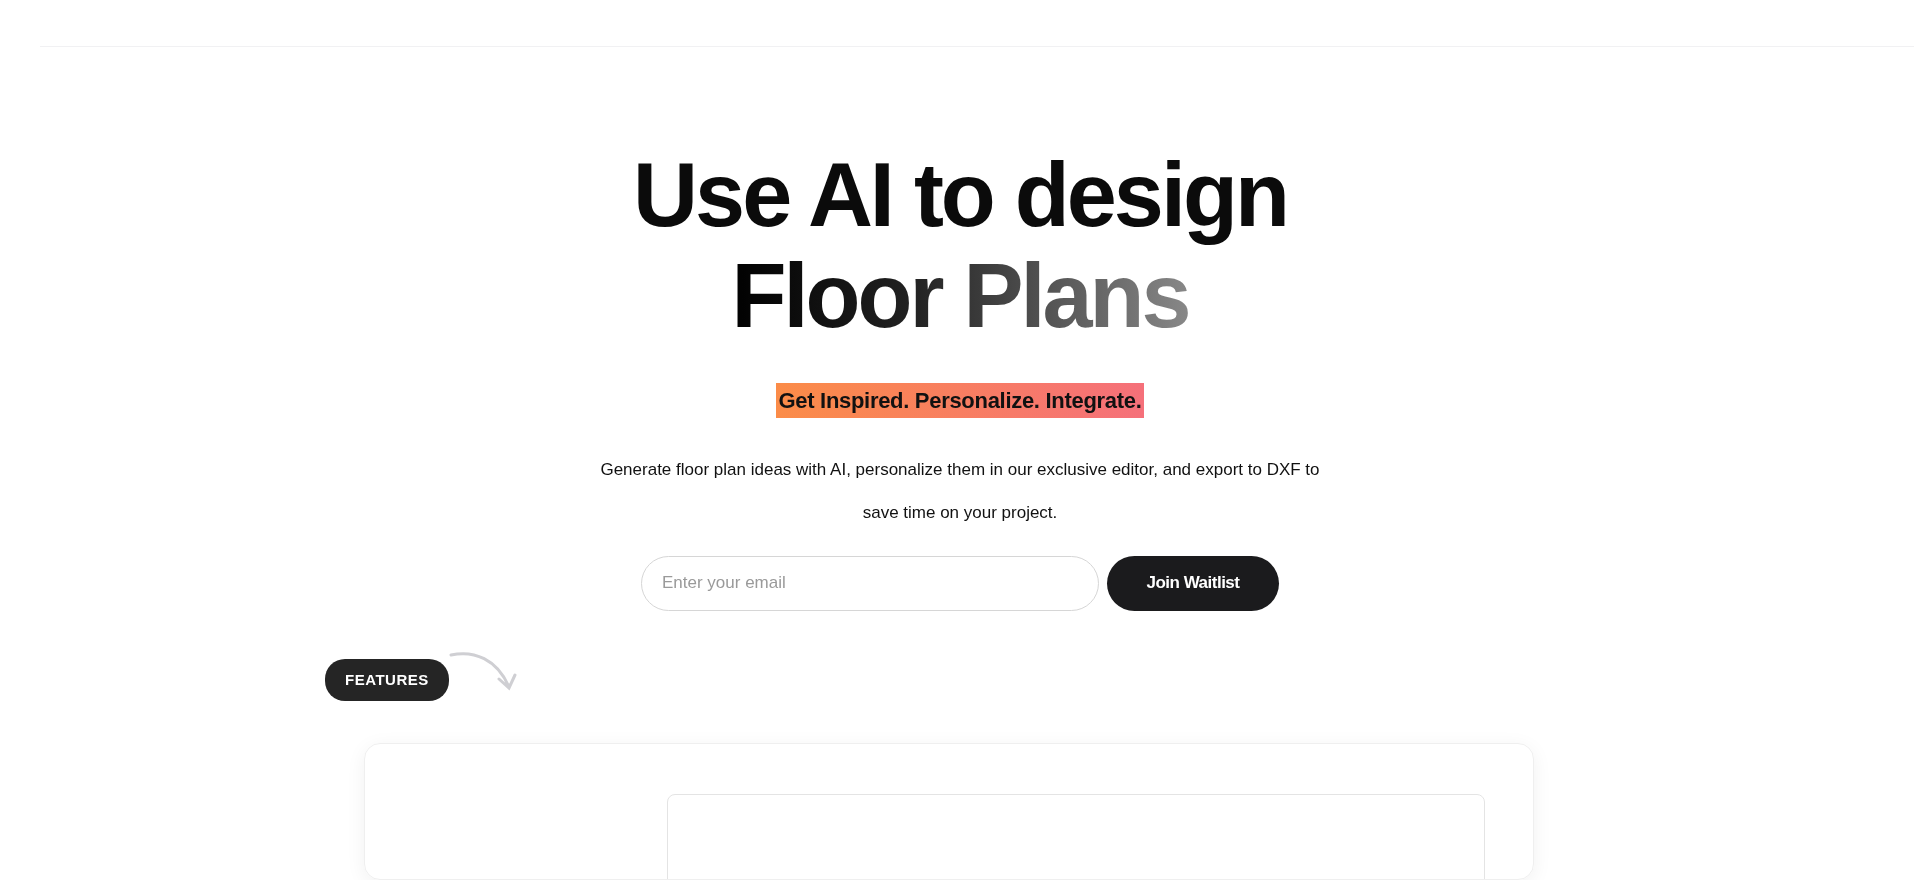 The height and width of the screenshot is (880, 1920). I want to click on tagline: Get Inspired. Personalize. Integrate., so click(960, 400).